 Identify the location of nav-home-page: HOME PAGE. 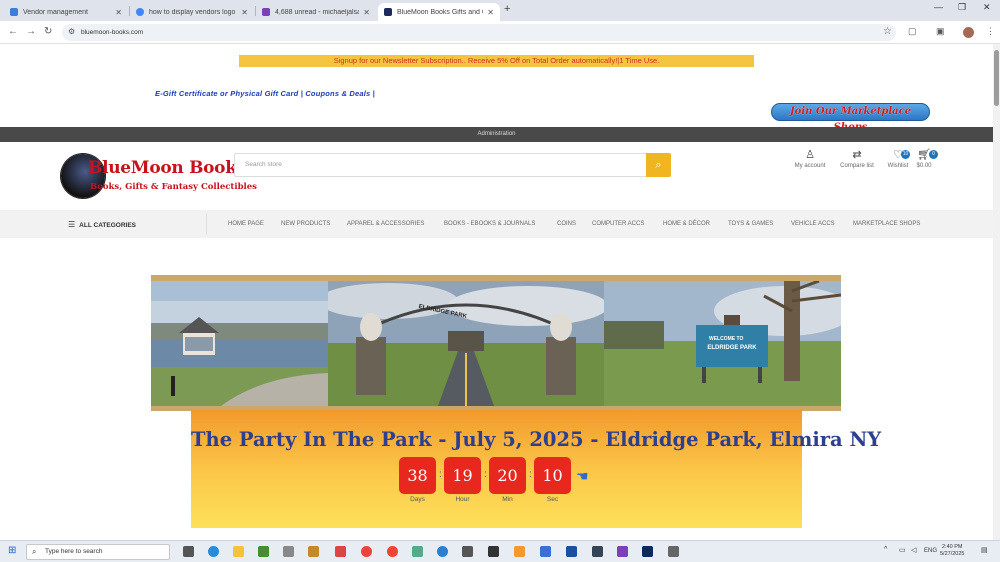
(246, 224).